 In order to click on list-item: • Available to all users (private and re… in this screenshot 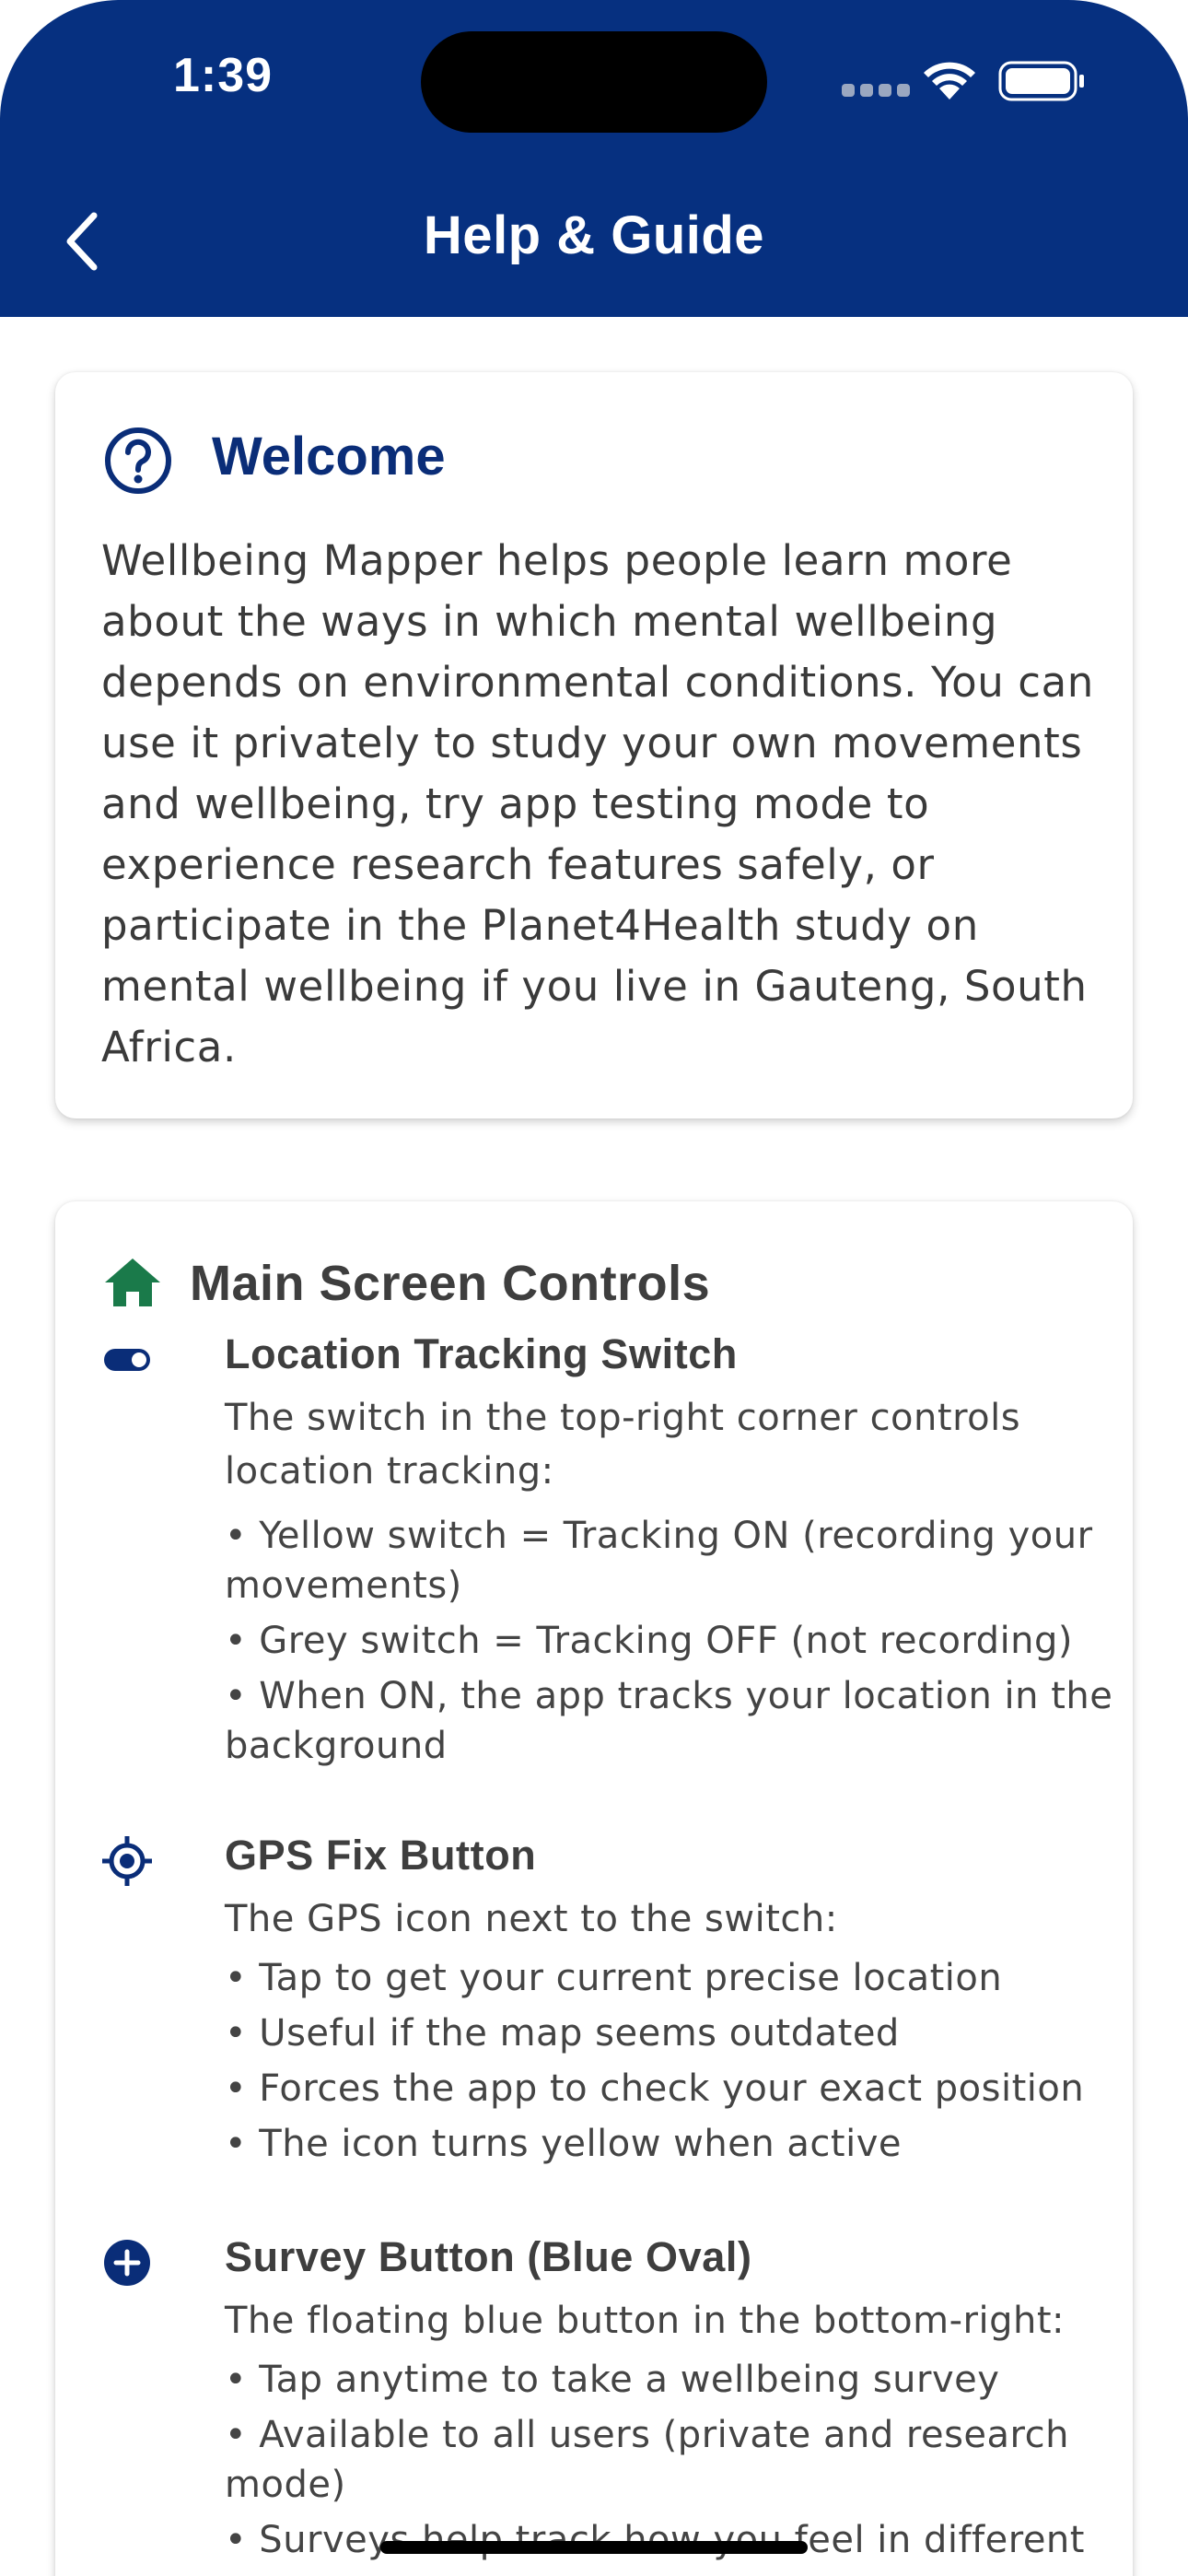, I will do `click(647, 2460)`.